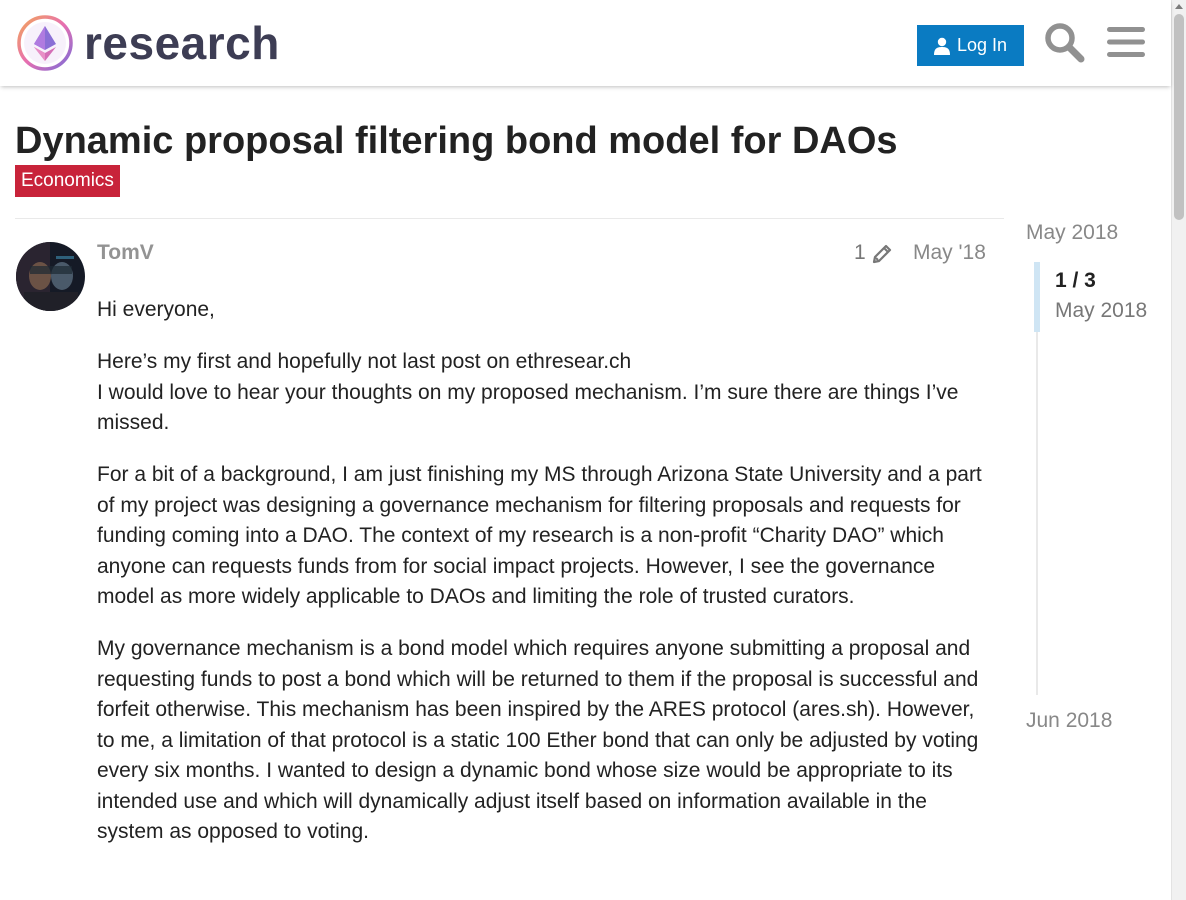 This screenshot has width=1186, height=900. Describe the element at coordinates (1179, 6) in the screenshot. I see `scroll-up-arrow-icon` at that location.